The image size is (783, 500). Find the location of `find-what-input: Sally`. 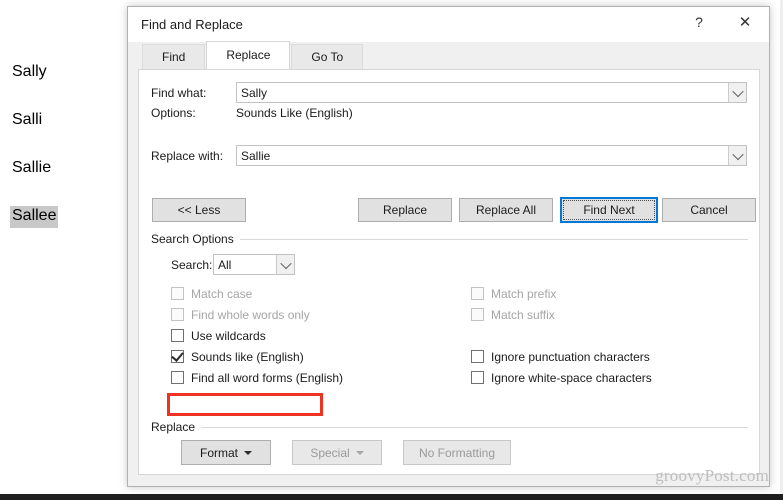

find-what-input: Sally is located at coordinates (482, 93).